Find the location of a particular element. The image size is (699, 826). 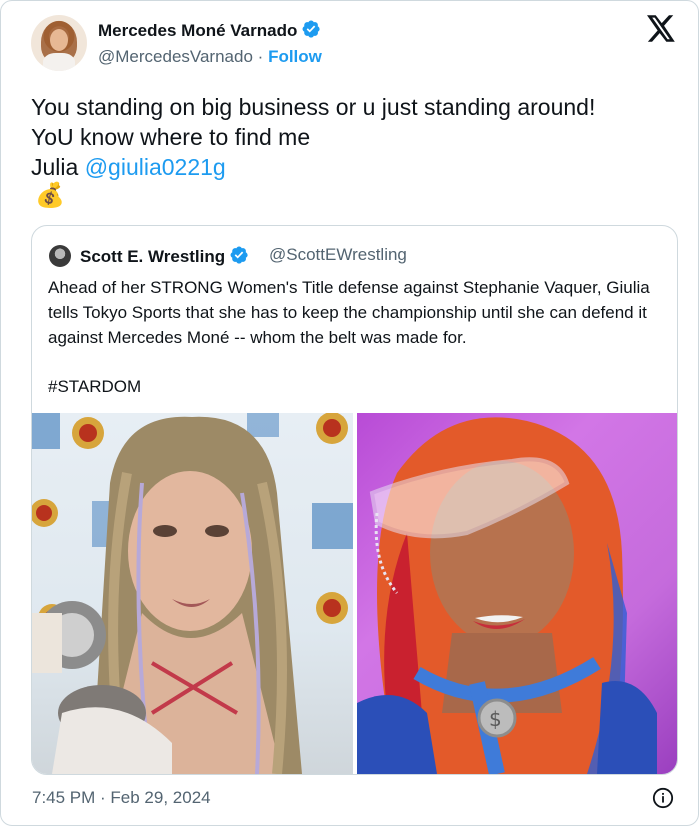

mention-link: @giulia0221g is located at coordinates (155, 167).